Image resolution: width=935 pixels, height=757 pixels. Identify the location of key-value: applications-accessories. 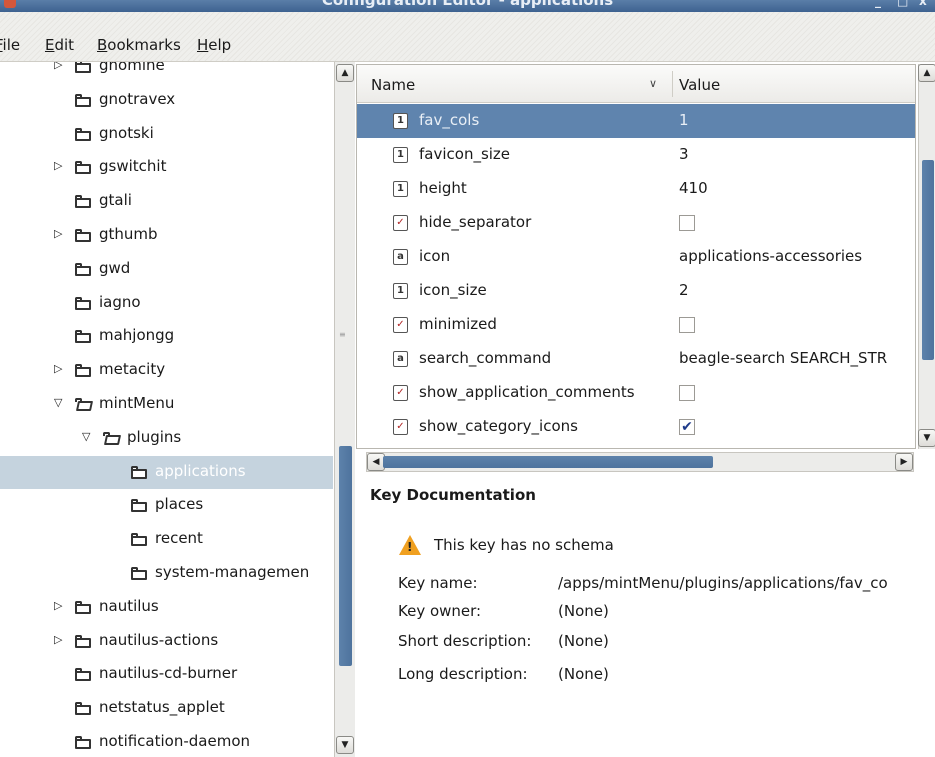
(770, 256).